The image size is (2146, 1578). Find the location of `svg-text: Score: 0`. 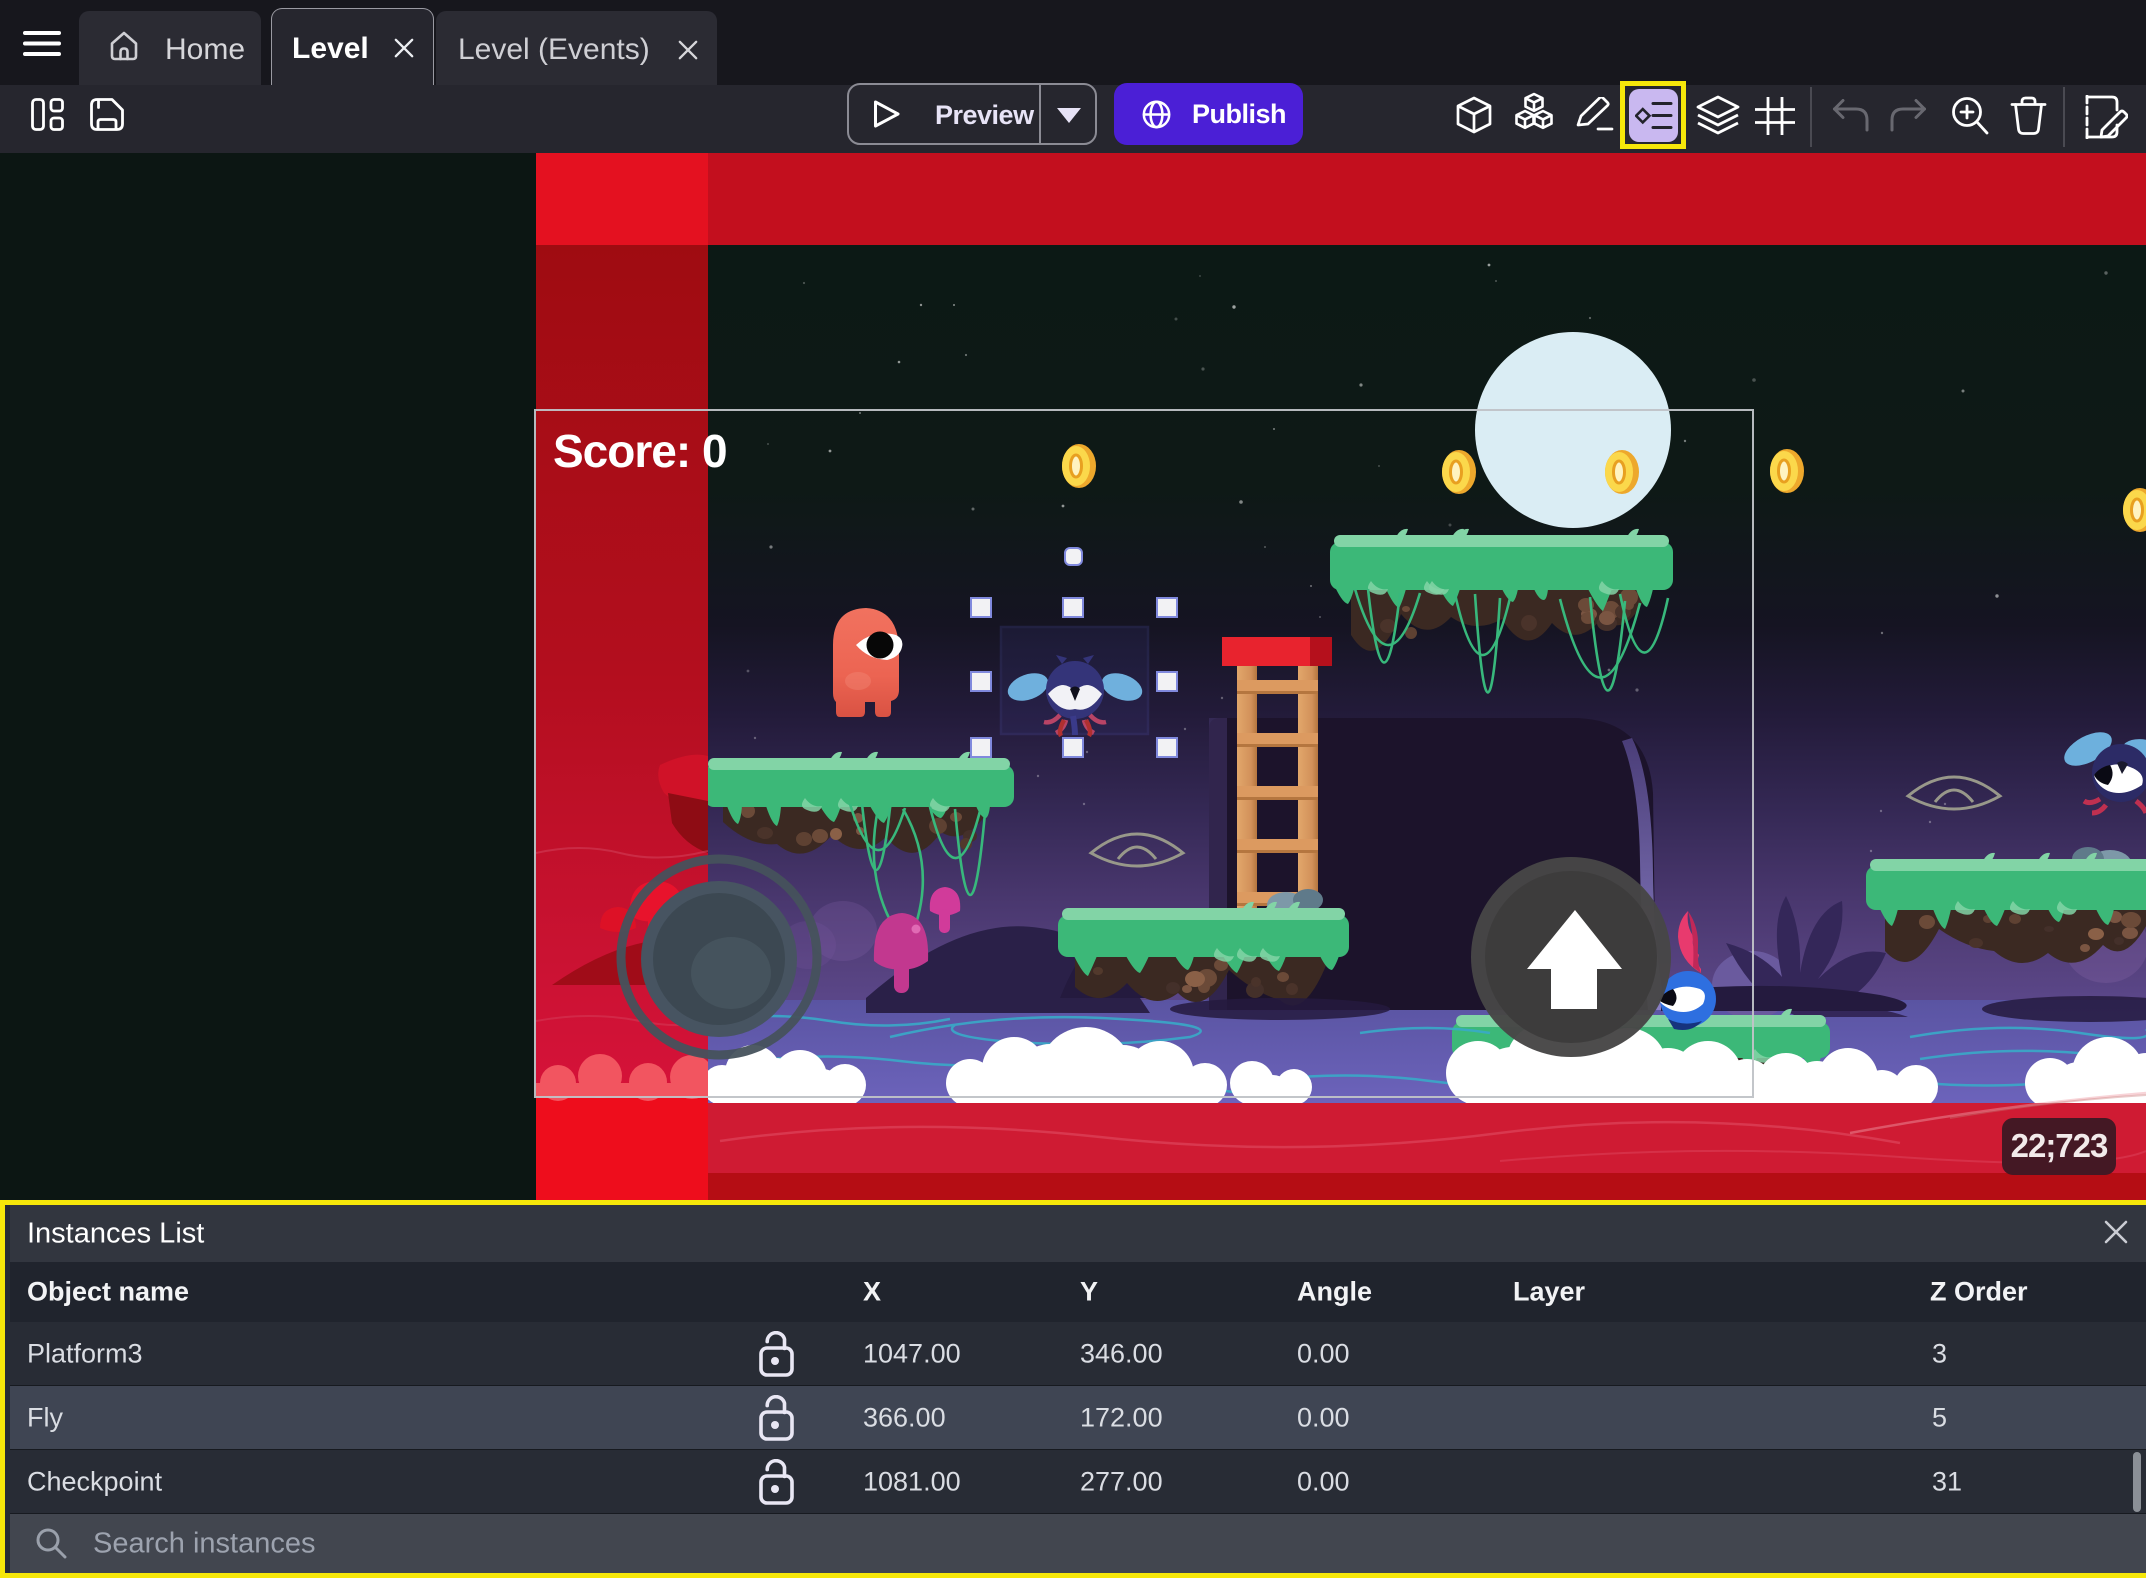

svg-text: Score: 0 is located at coordinates (640, 451).